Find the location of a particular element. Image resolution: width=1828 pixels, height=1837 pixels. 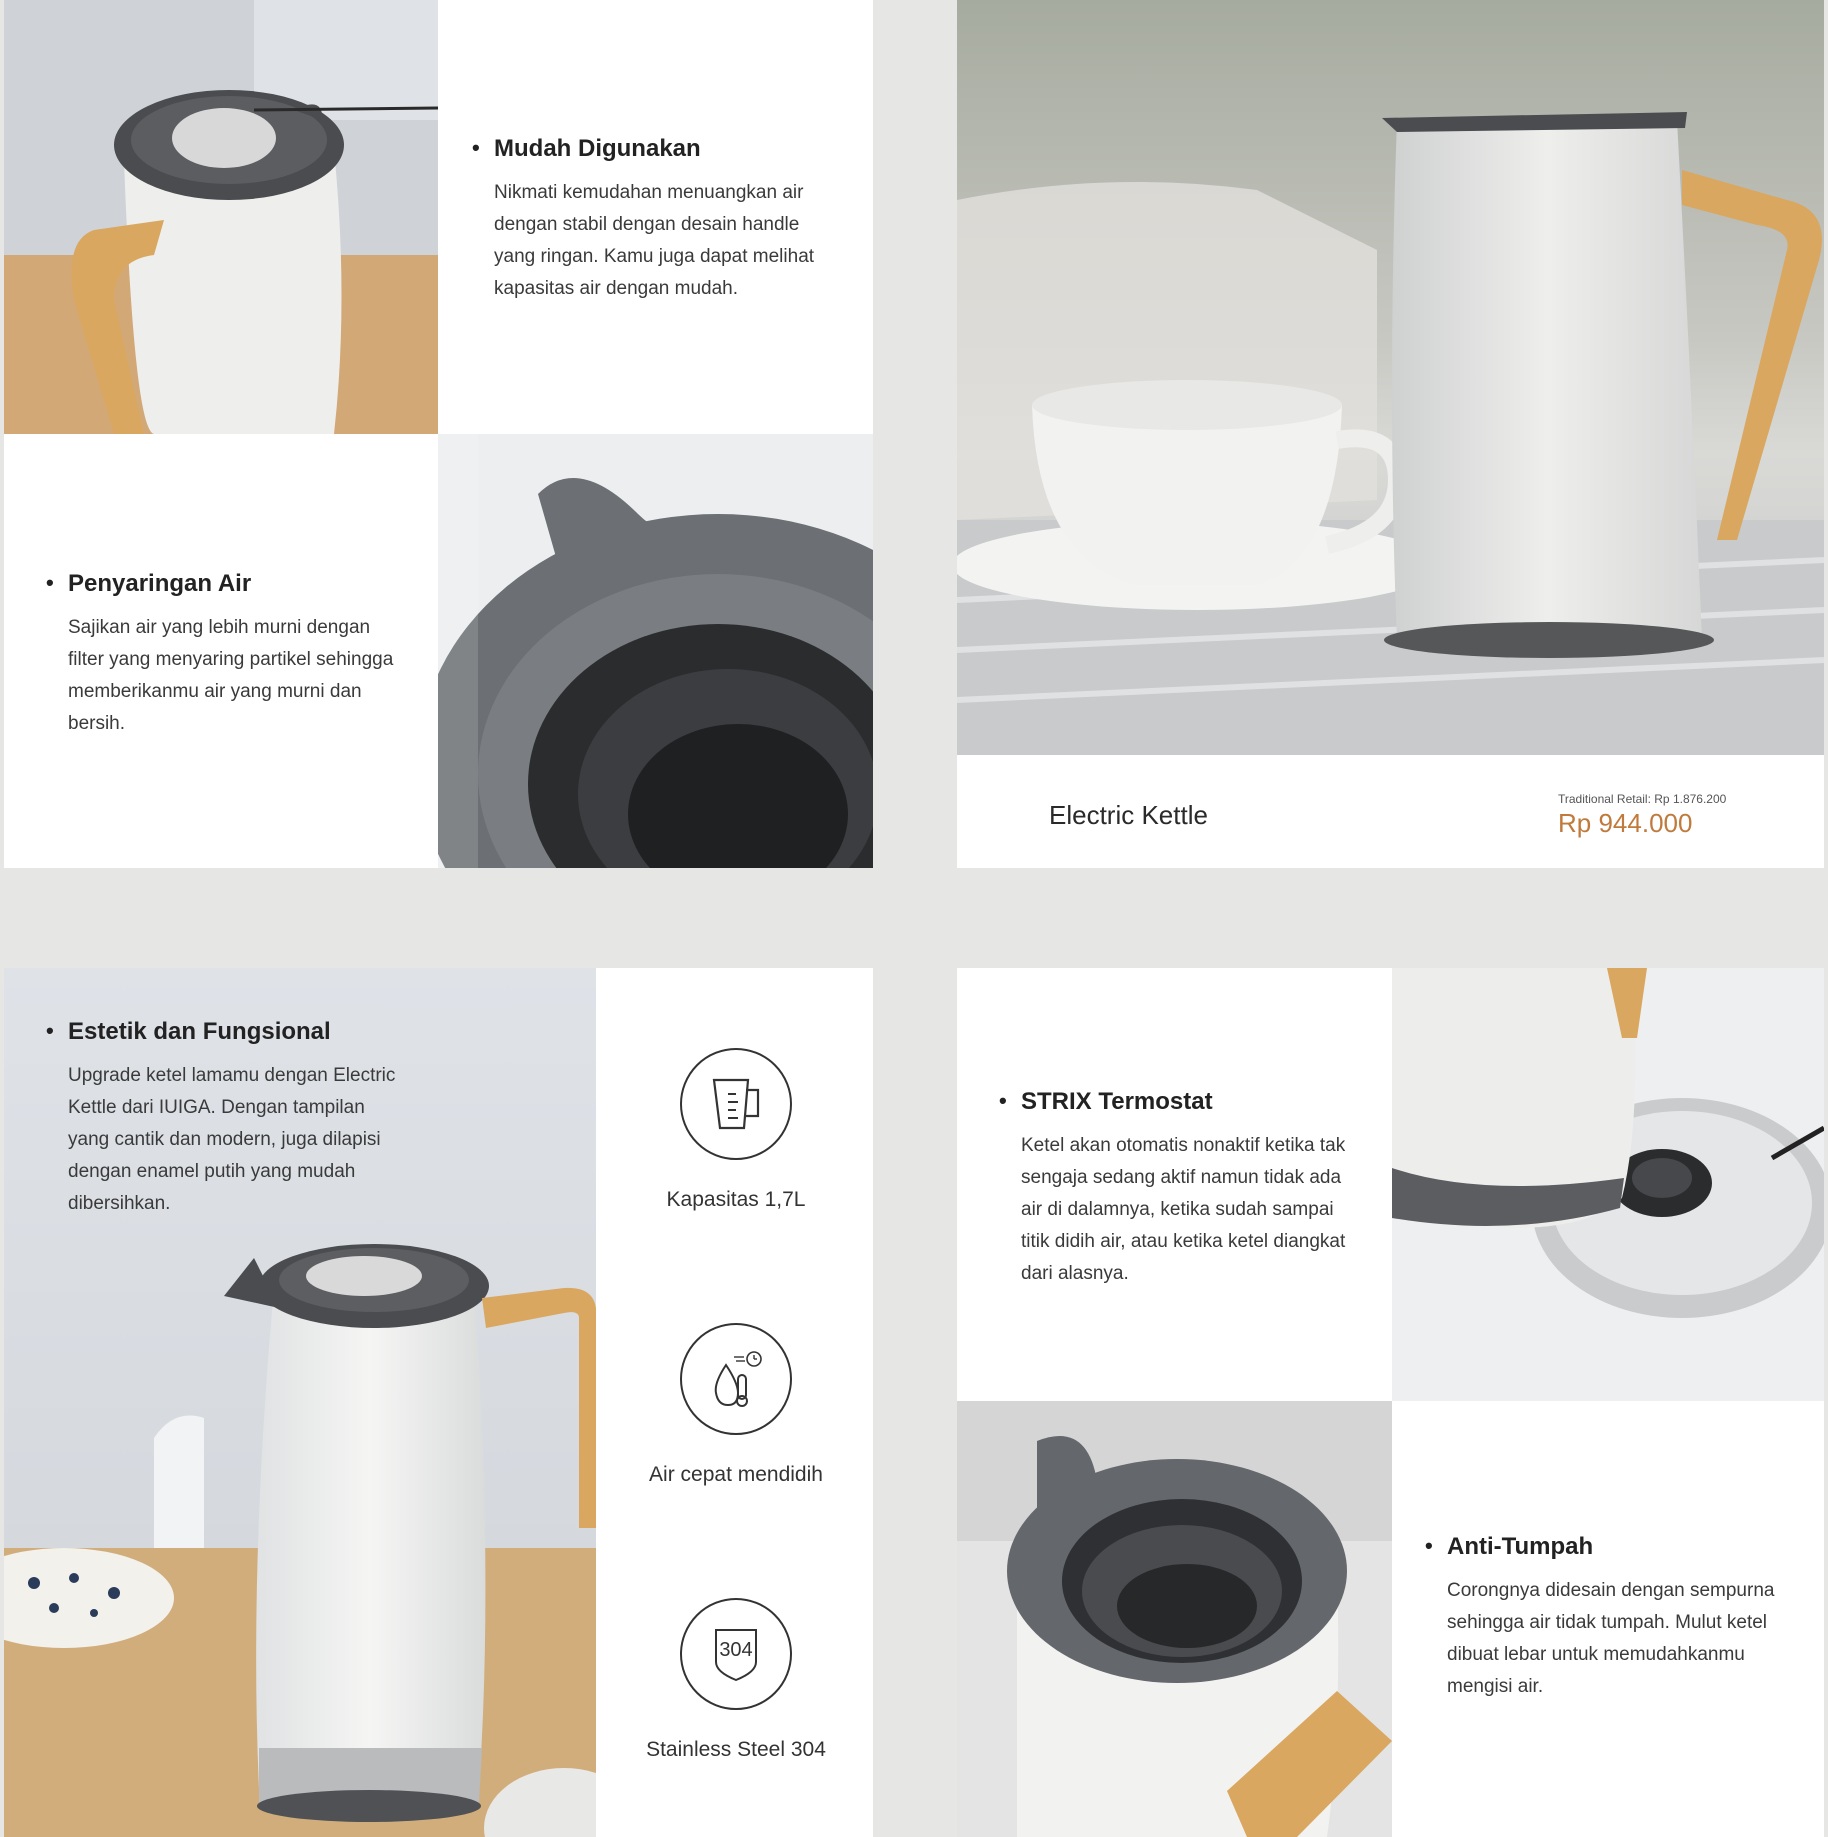

kettle-base-photo is located at coordinates (1608, 1184).